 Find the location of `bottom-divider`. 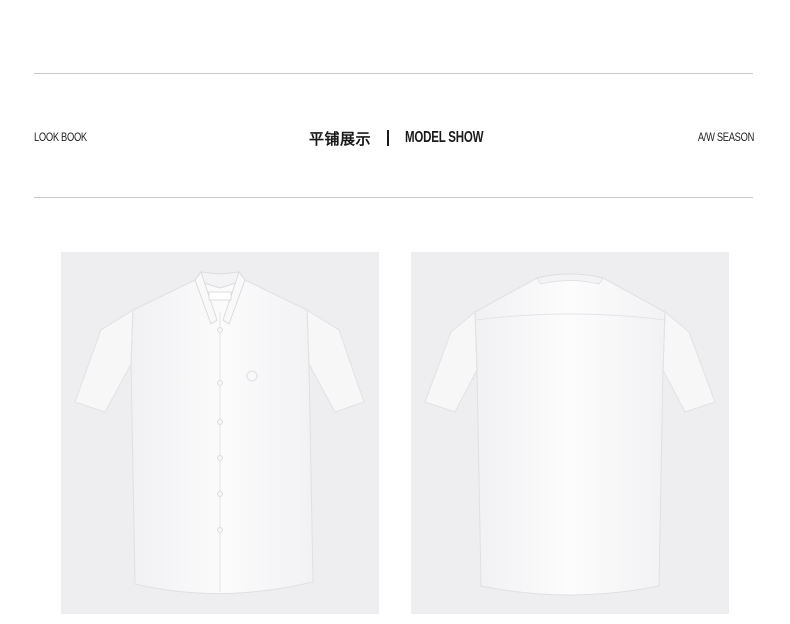

bottom-divider is located at coordinates (393, 197).